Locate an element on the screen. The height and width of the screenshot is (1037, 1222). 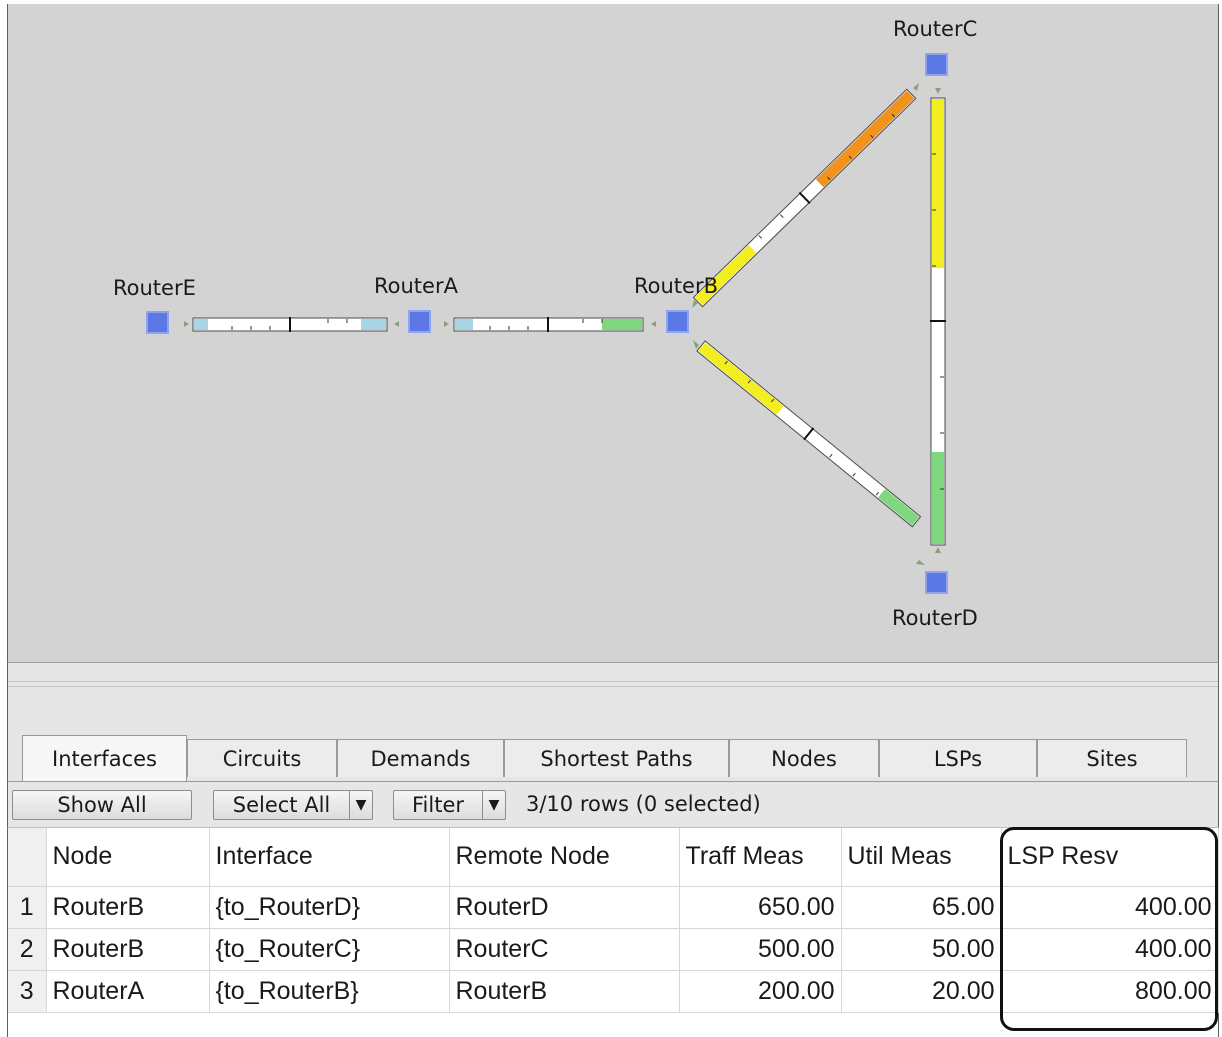
column-header-traff-meas: Traff Meas is located at coordinates (760, 857).